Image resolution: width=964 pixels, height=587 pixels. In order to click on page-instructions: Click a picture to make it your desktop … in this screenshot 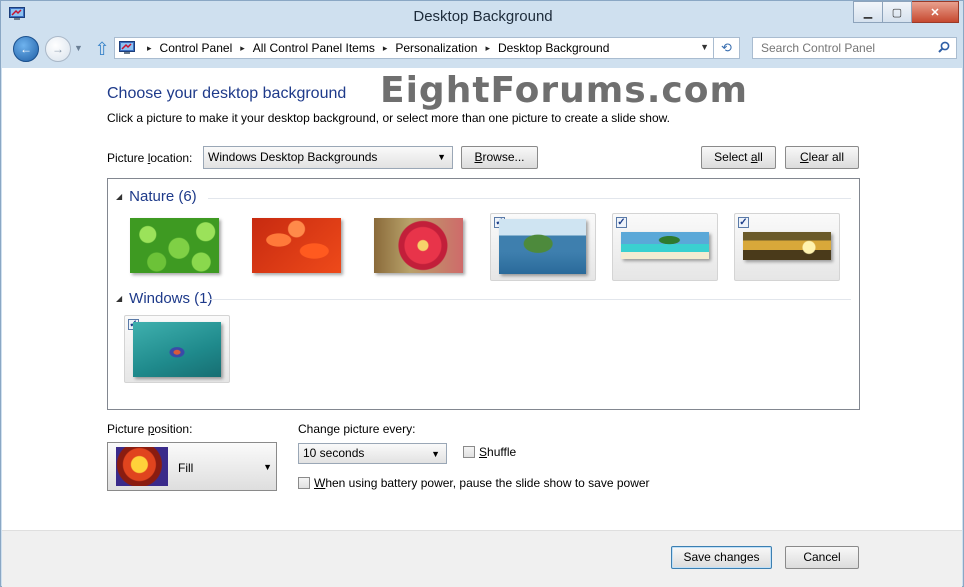, I will do `click(388, 118)`.